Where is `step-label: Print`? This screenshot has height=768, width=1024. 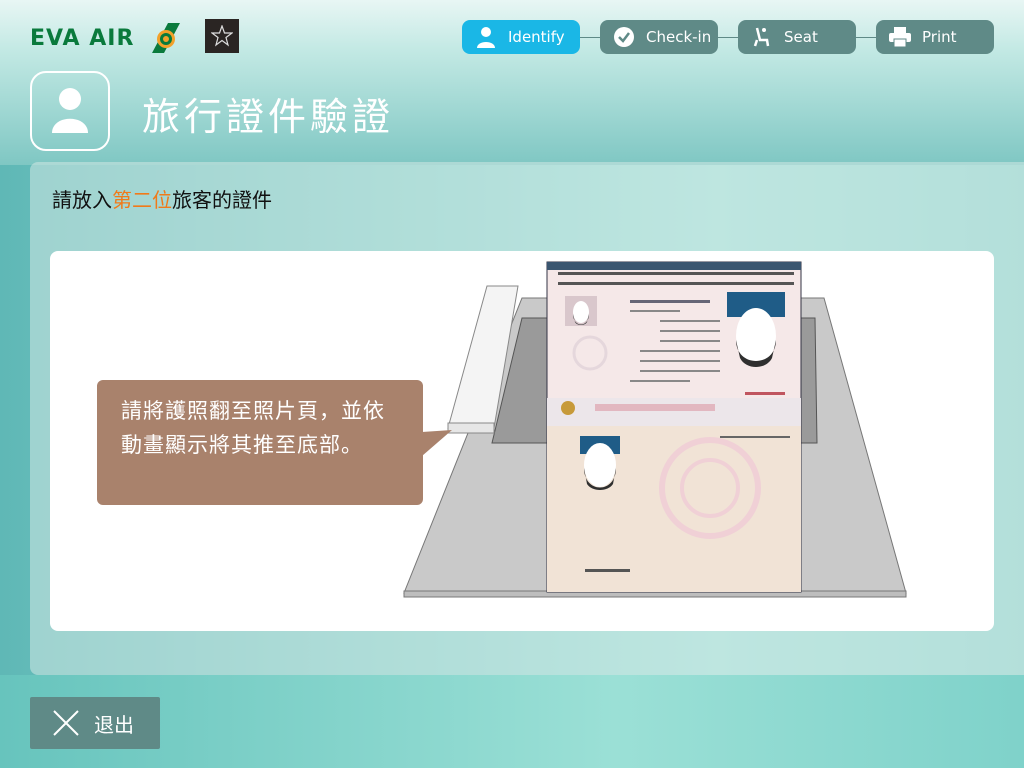 step-label: Print is located at coordinates (939, 37).